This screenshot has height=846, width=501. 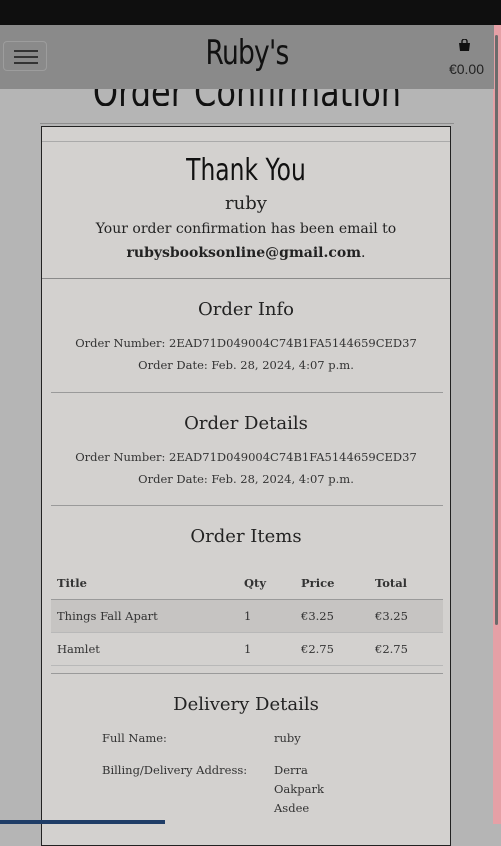 I want to click on table-header-row: Title Qty Price Total, so click(x=247, y=583).